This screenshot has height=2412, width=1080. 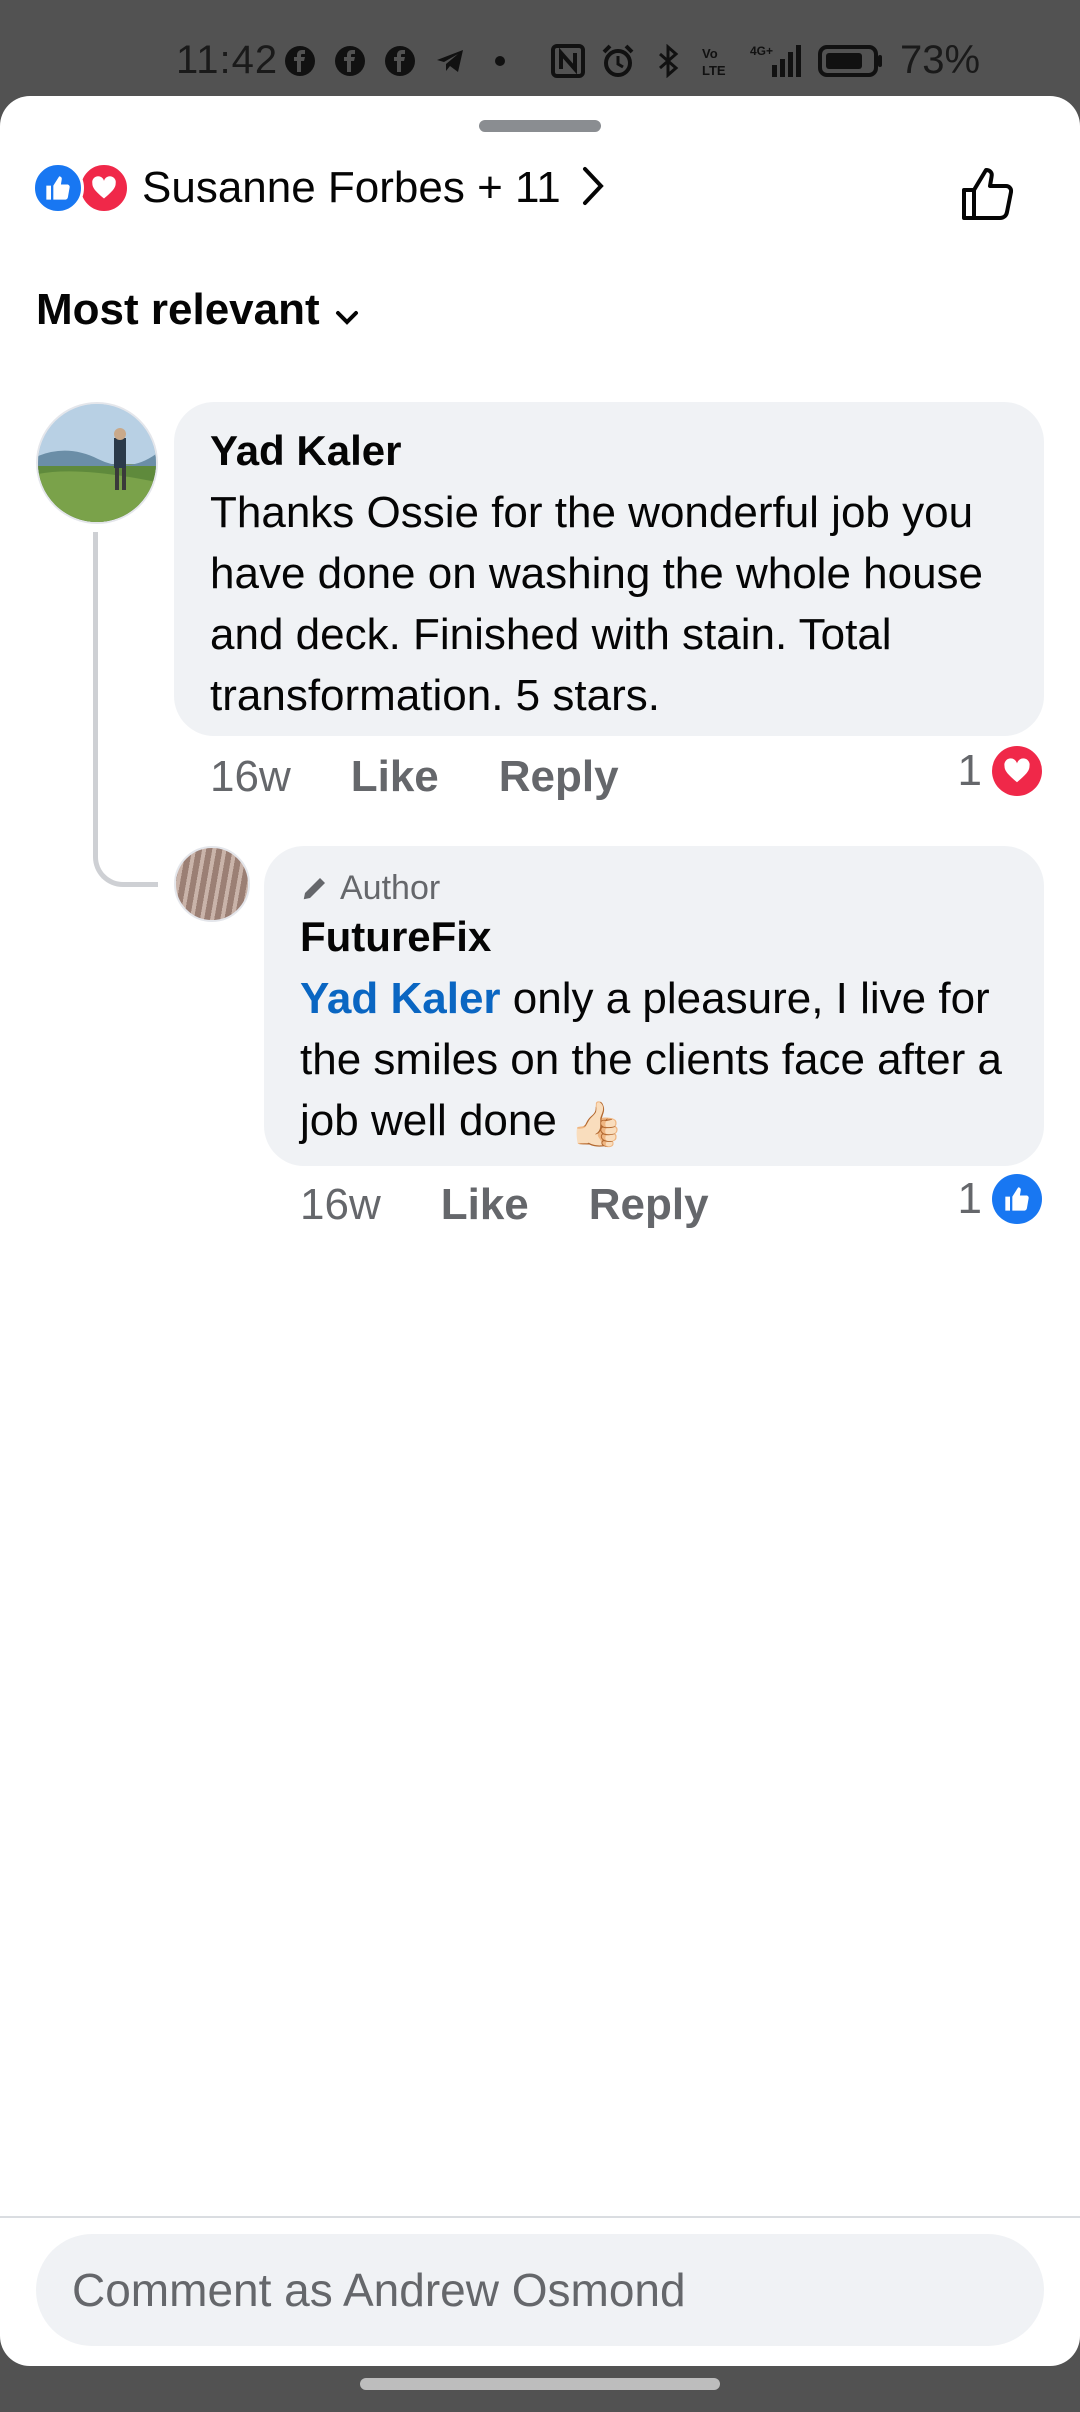 What do you see at coordinates (58, 188) in the screenshot?
I see `like-reaction-icon` at bounding box center [58, 188].